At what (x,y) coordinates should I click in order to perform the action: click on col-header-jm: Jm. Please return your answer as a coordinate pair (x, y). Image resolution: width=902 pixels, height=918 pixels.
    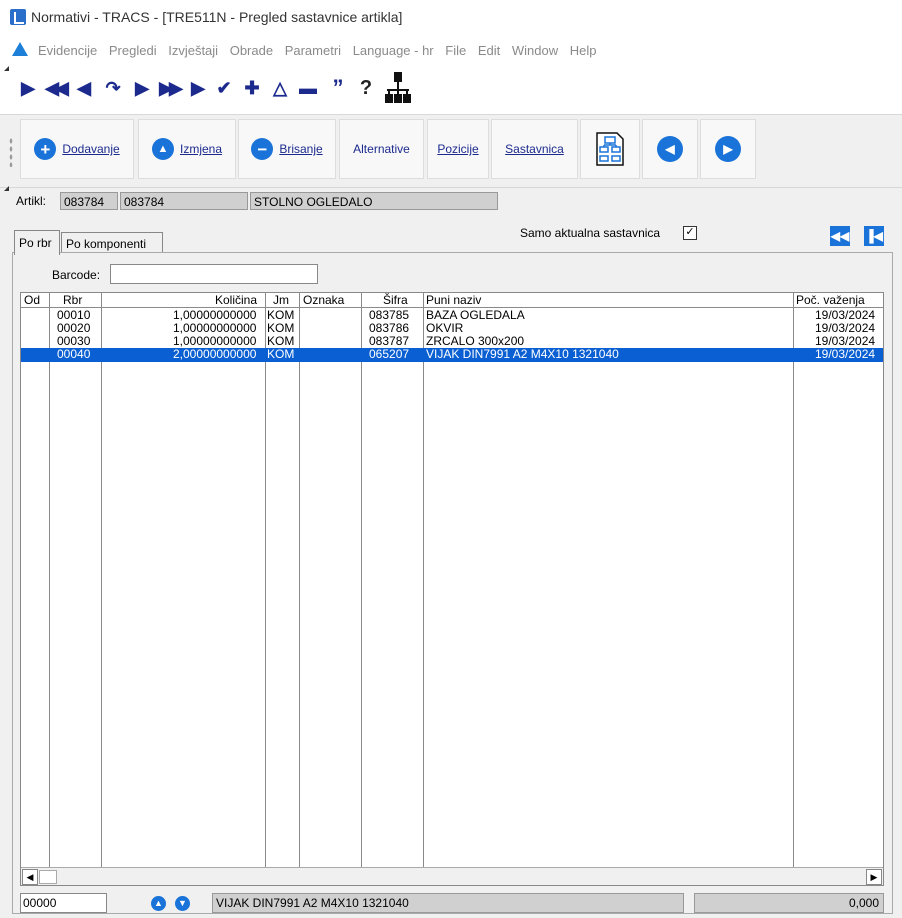
    Looking at the image, I should click on (281, 300).